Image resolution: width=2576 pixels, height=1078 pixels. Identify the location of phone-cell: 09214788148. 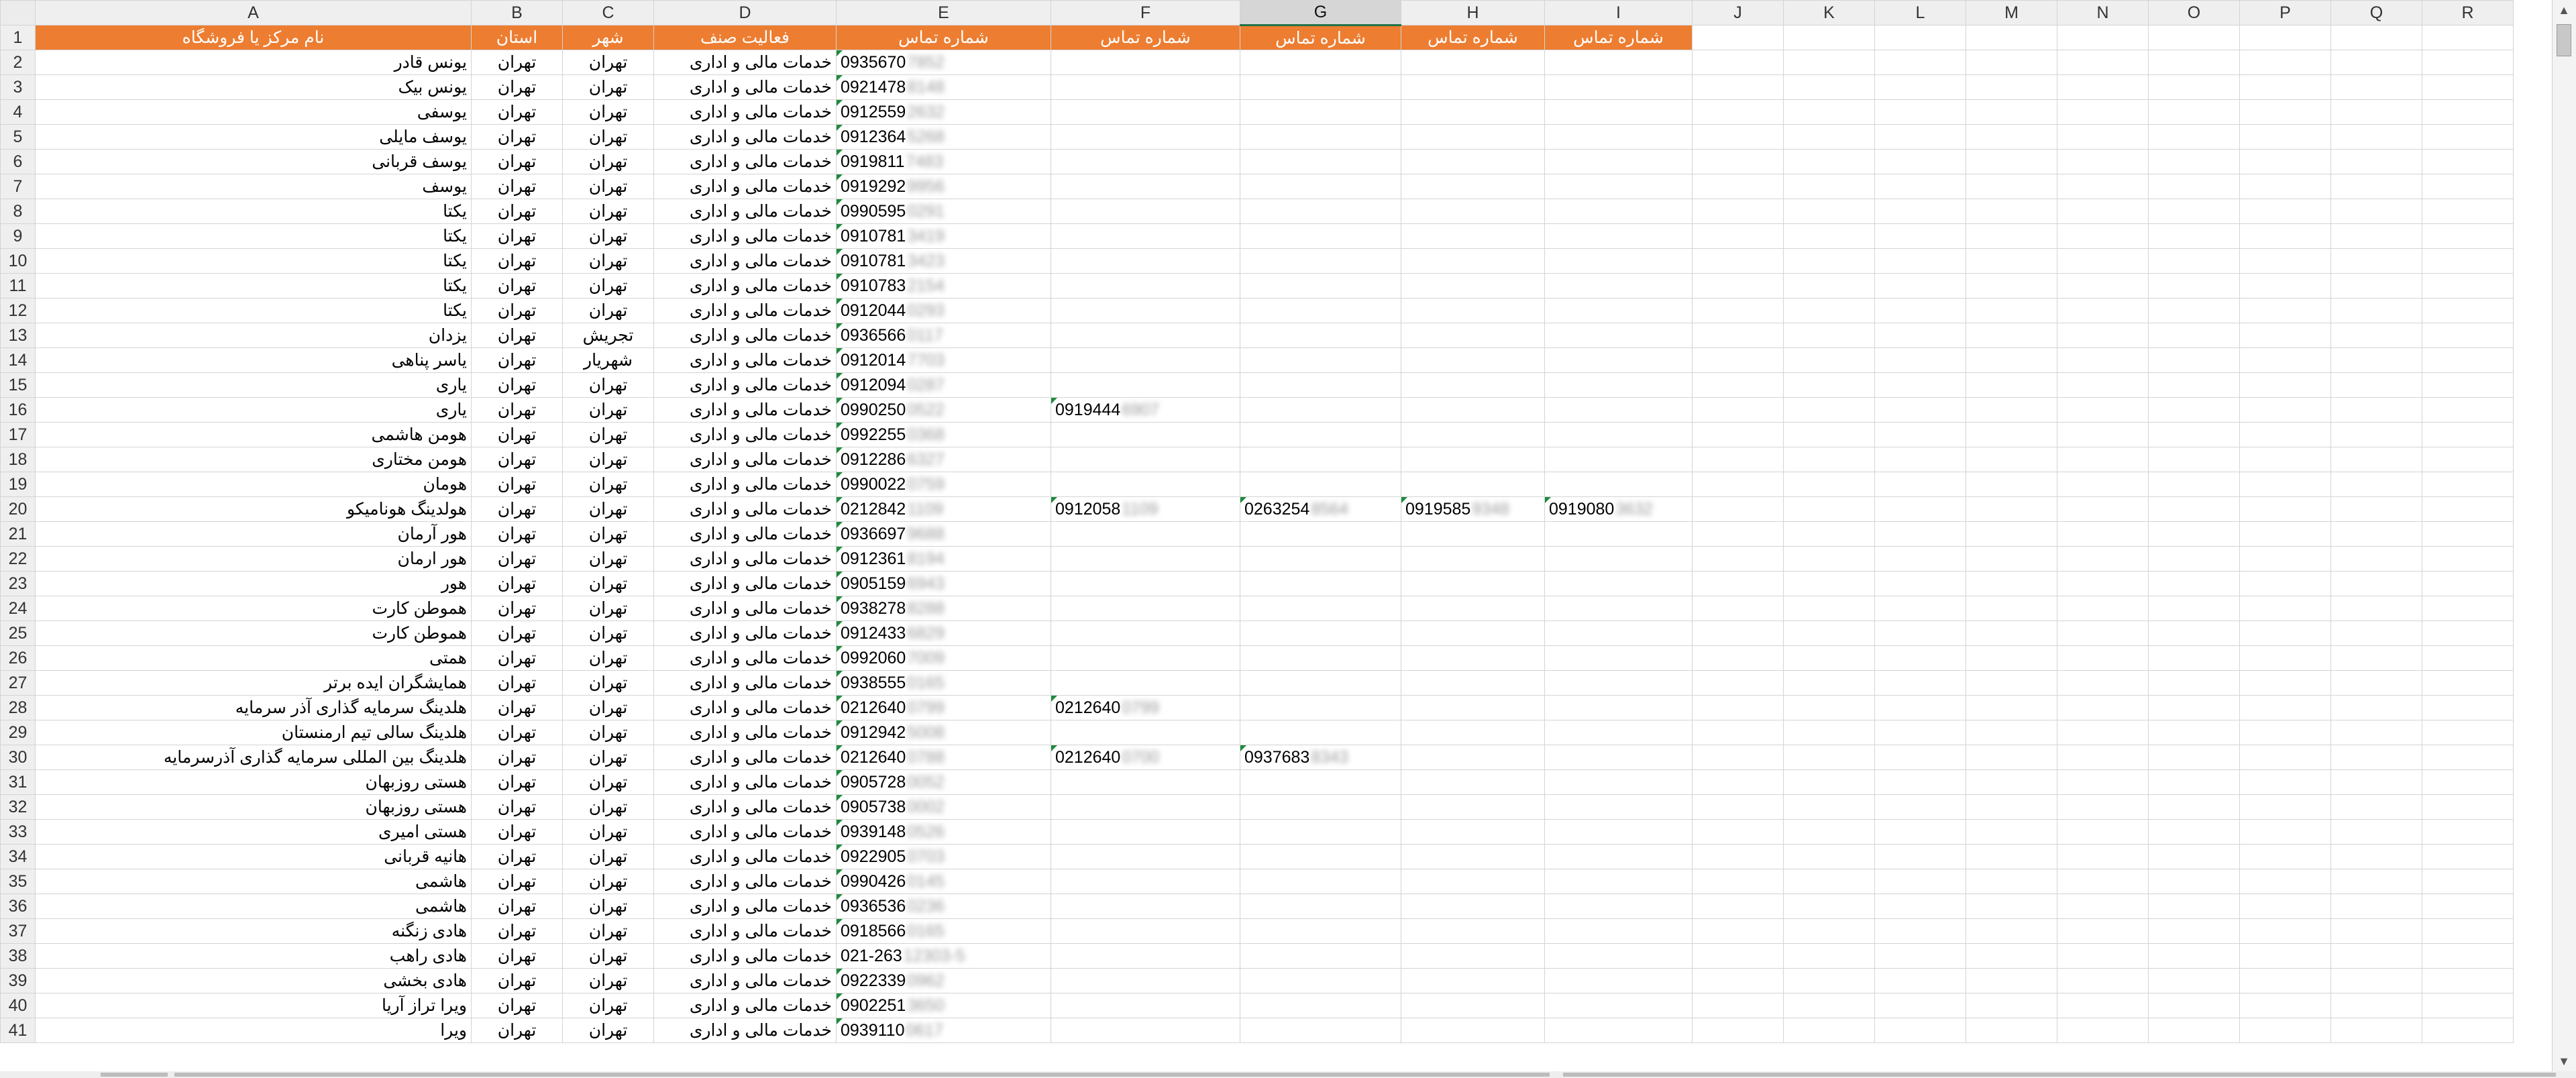
(943, 87).